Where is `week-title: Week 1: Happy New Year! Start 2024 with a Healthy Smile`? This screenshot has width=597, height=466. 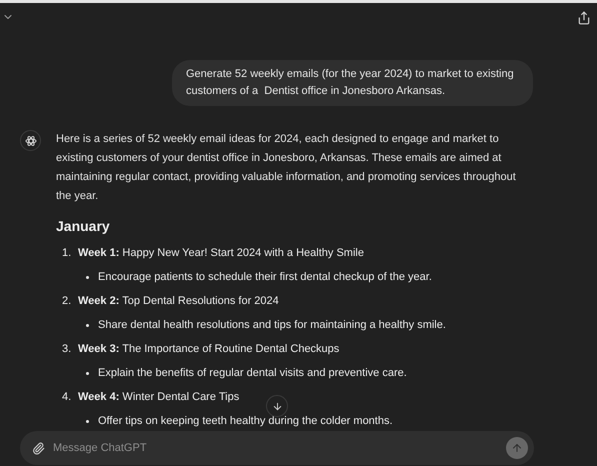
week-title: Week 1: Happy New Year! Start 2024 with a Healthy Smile is located at coordinates (221, 253).